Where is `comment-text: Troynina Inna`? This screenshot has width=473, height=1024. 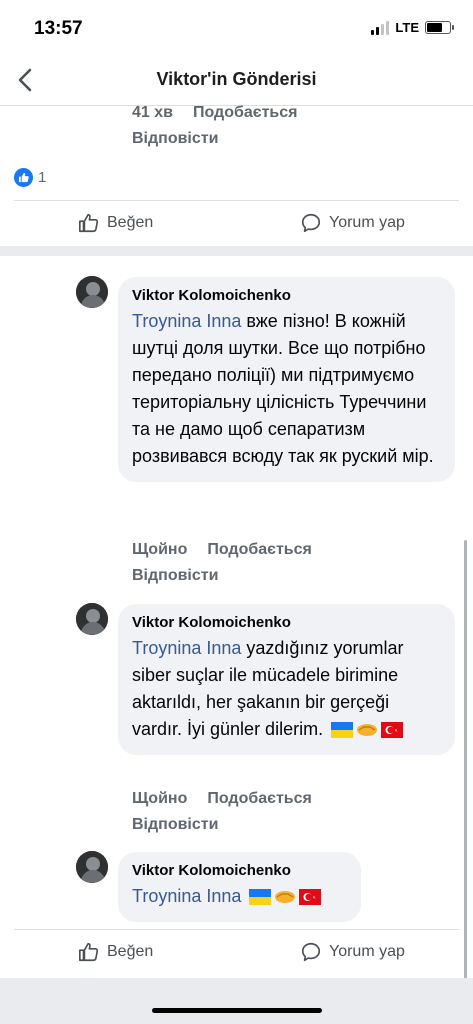
comment-text: Troynina Inna is located at coordinates (239, 896).